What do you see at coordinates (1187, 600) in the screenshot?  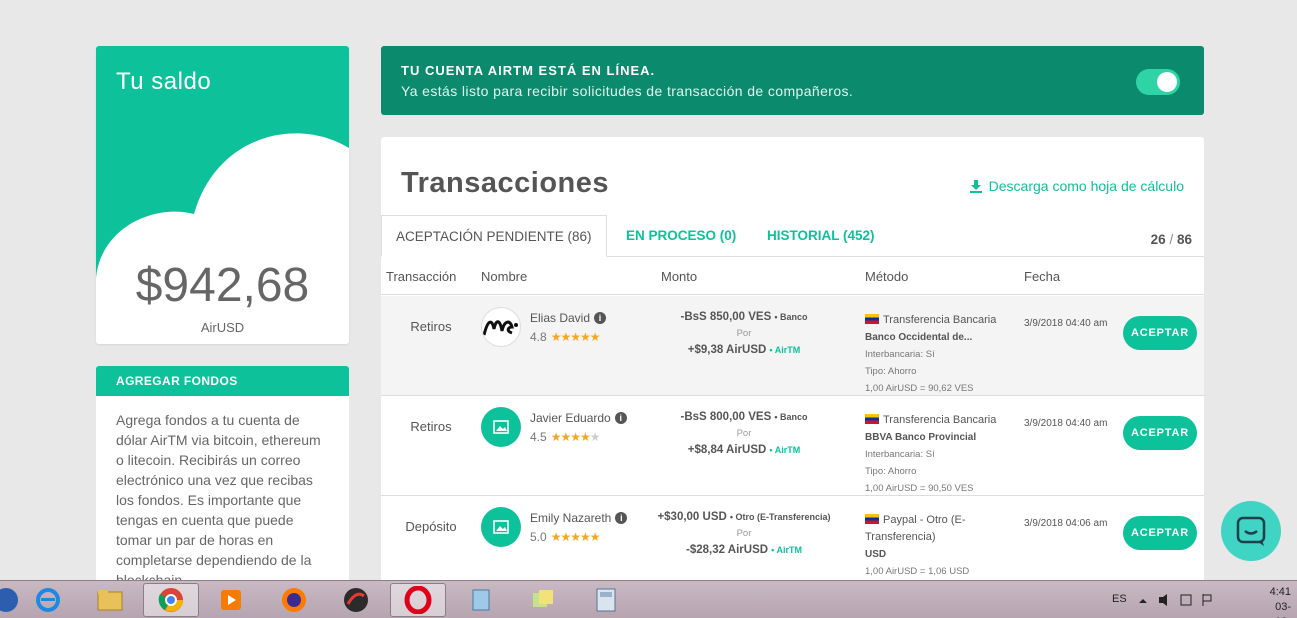 I see `tray-arrow-icon` at bounding box center [1187, 600].